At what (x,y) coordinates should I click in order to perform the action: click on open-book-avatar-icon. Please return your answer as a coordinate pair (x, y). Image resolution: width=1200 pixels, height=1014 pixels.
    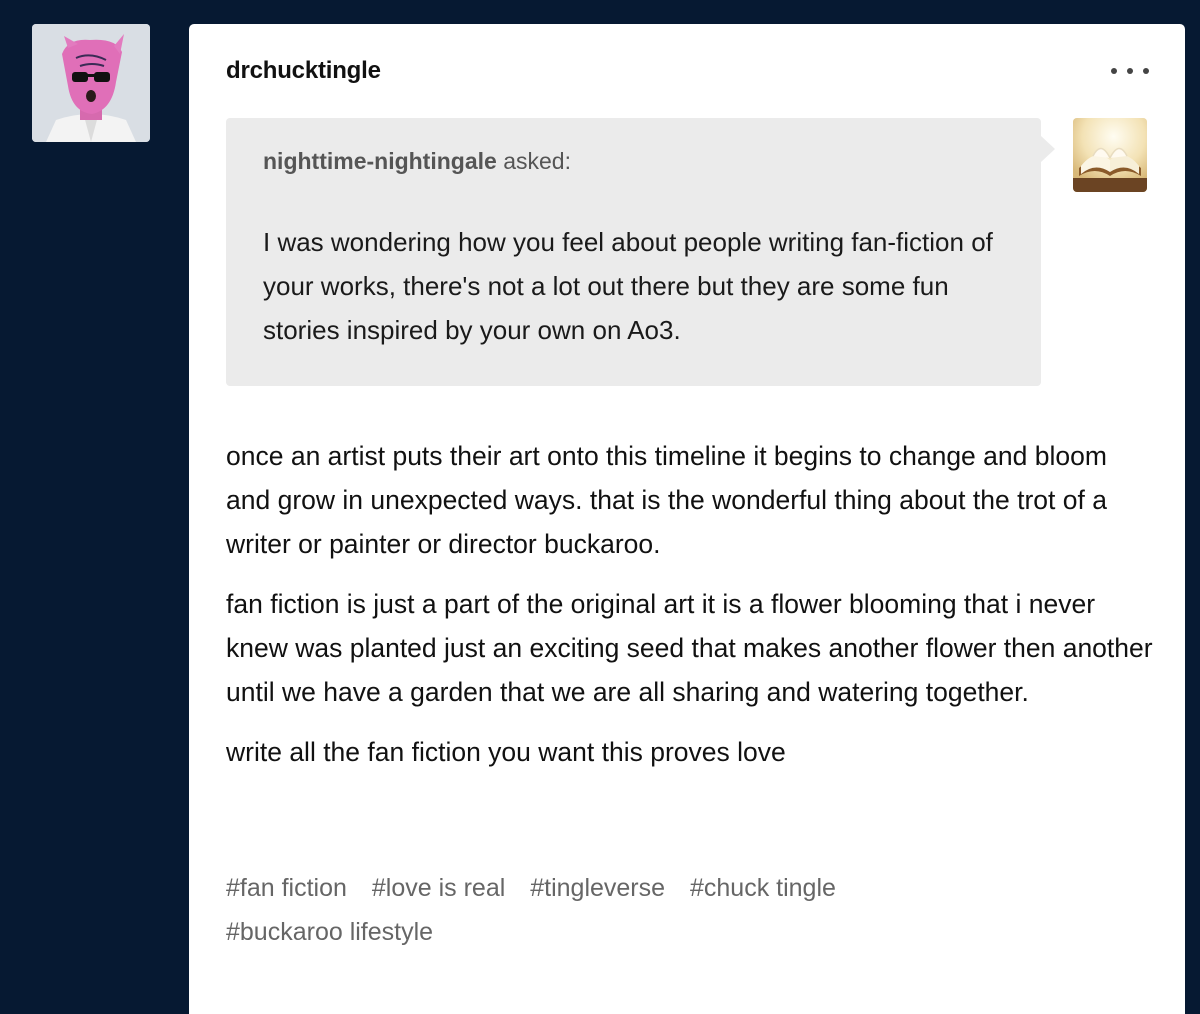
    Looking at the image, I should click on (1110, 155).